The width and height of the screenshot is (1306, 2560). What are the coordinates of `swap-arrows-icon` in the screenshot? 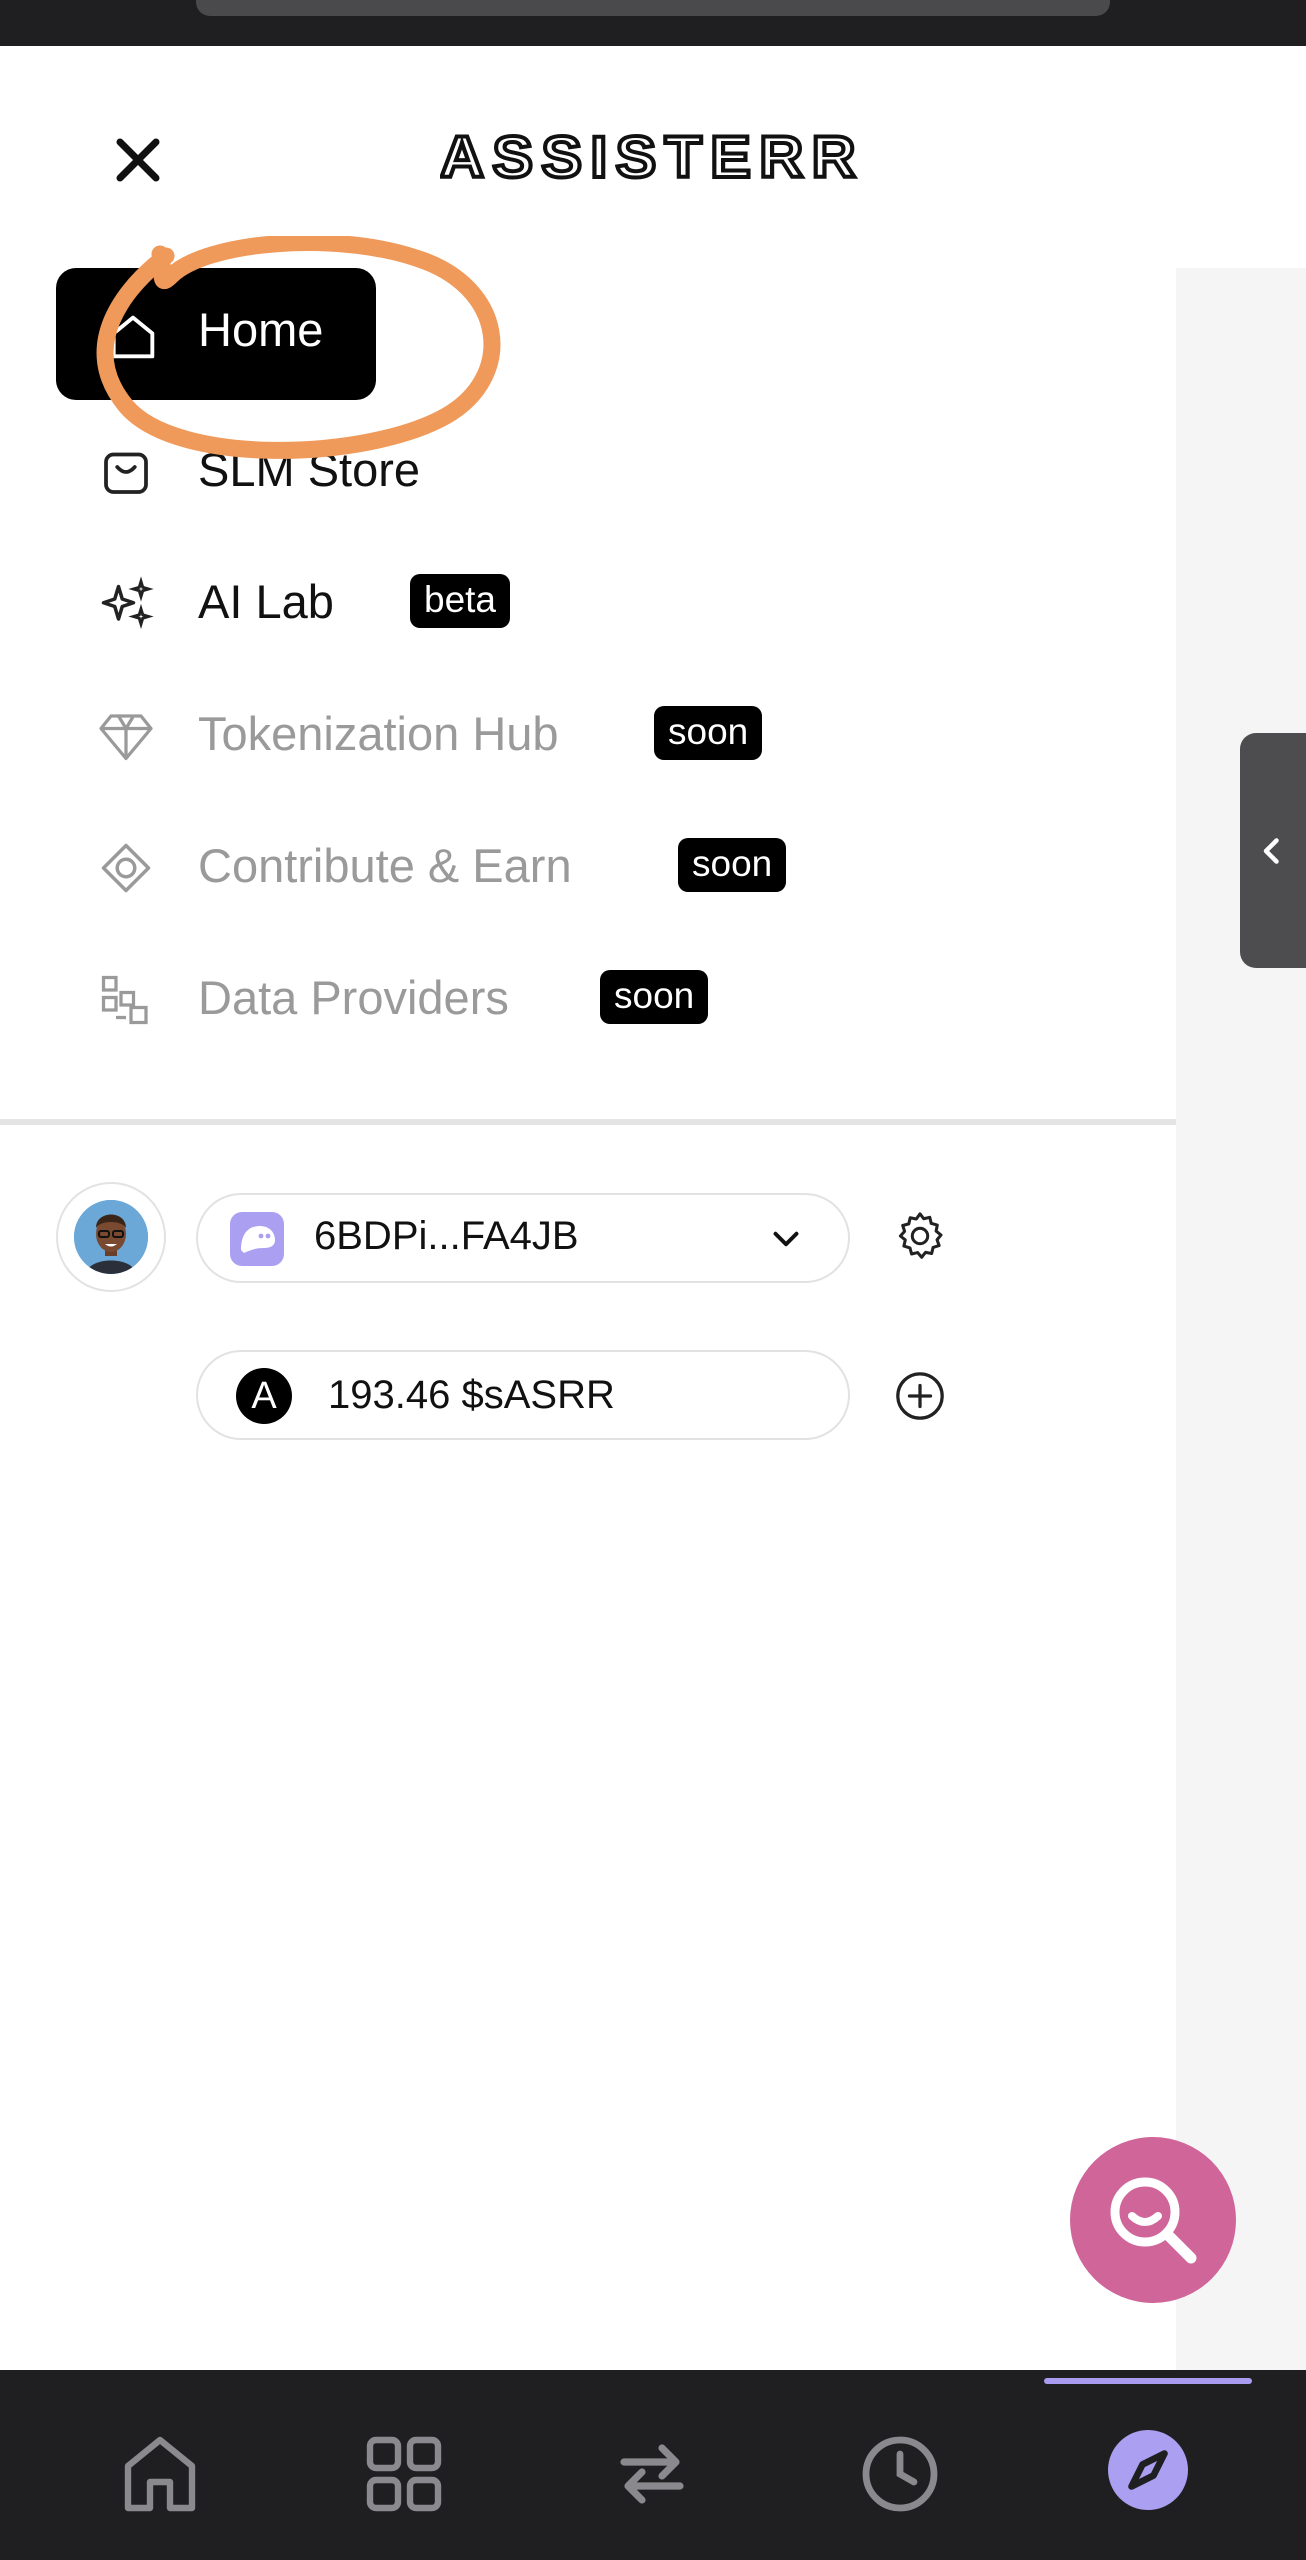 It's located at (652, 2474).